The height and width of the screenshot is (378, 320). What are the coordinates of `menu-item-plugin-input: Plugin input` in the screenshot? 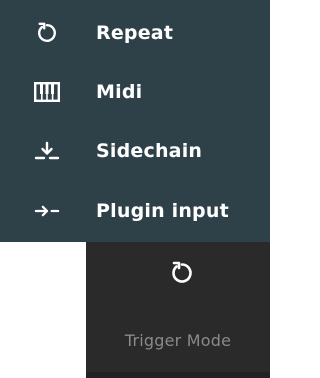 It's located at (135, 211).